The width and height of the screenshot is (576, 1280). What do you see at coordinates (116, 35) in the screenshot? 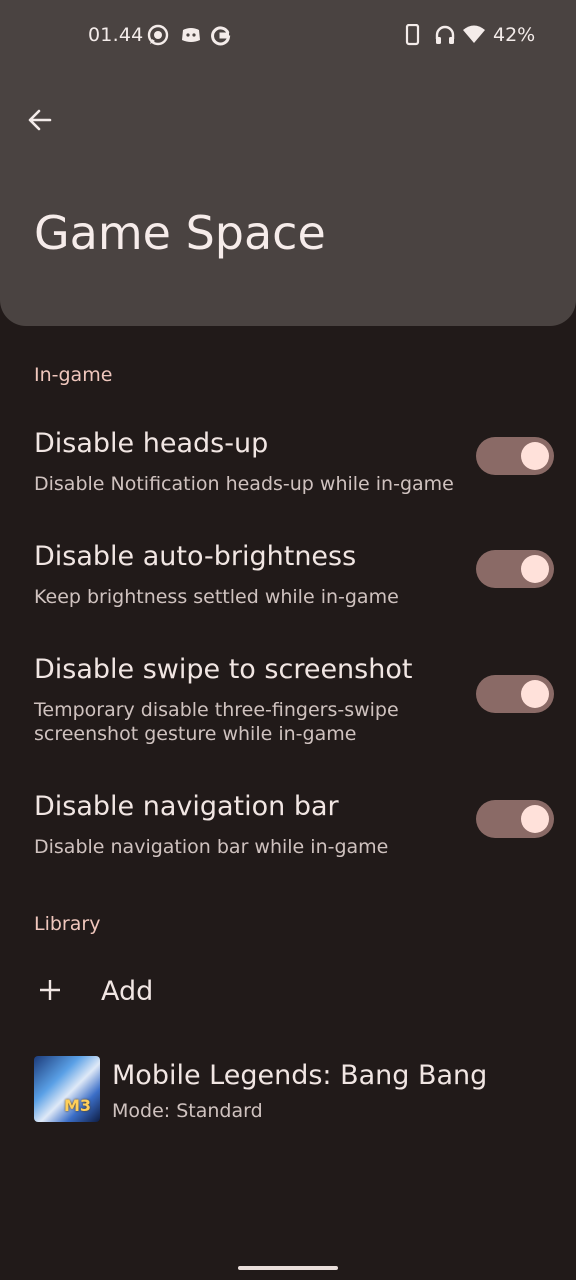
I see `status-time: 01.44` at bounding box center [116, 35].